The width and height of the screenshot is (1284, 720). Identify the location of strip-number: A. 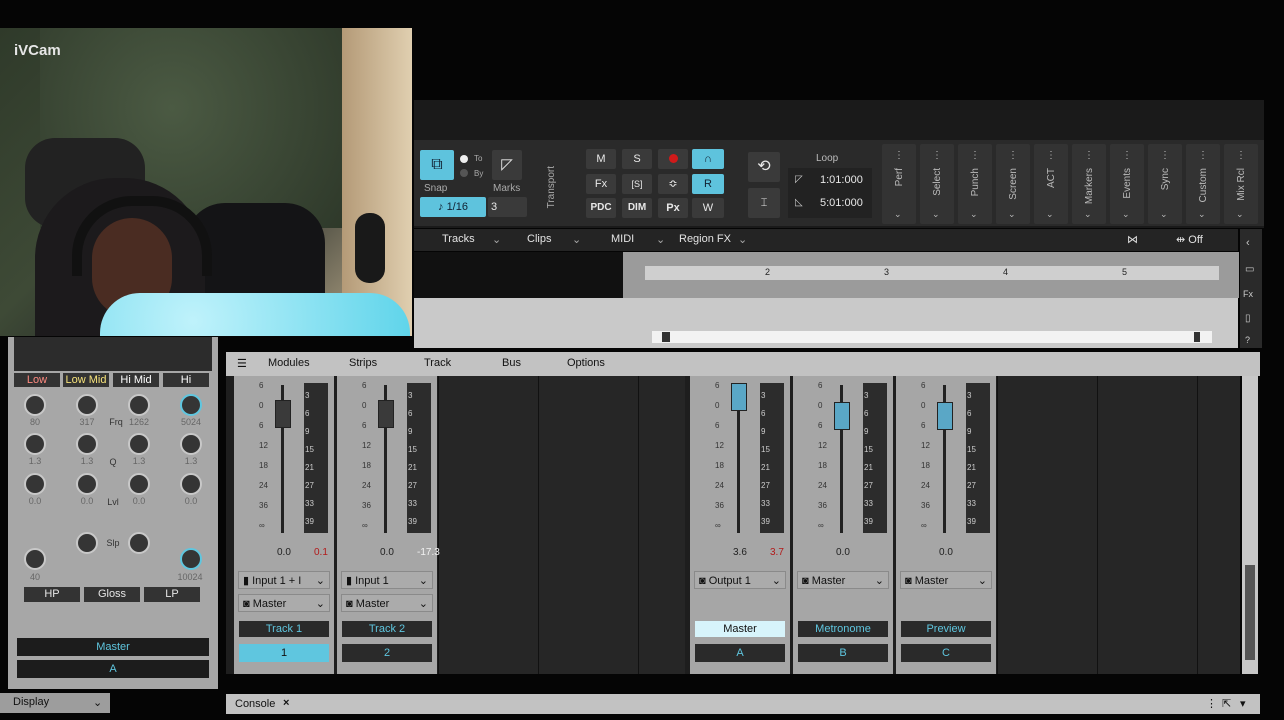
(740, 653).